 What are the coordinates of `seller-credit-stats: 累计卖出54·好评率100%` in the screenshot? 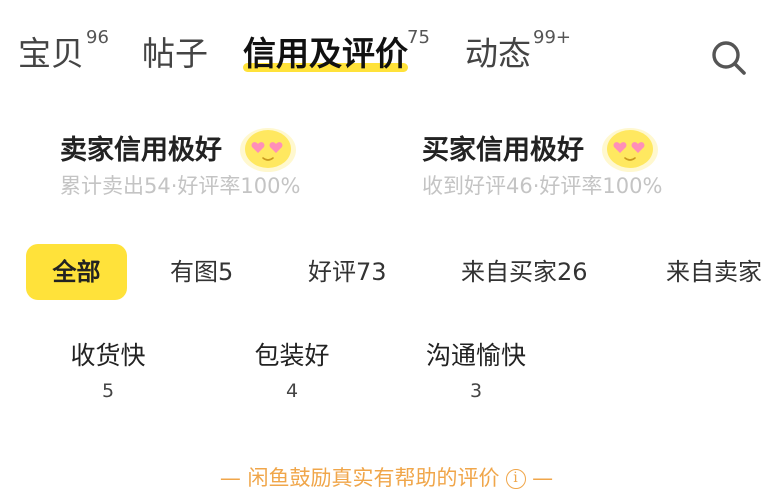 It's located at (180, 186).